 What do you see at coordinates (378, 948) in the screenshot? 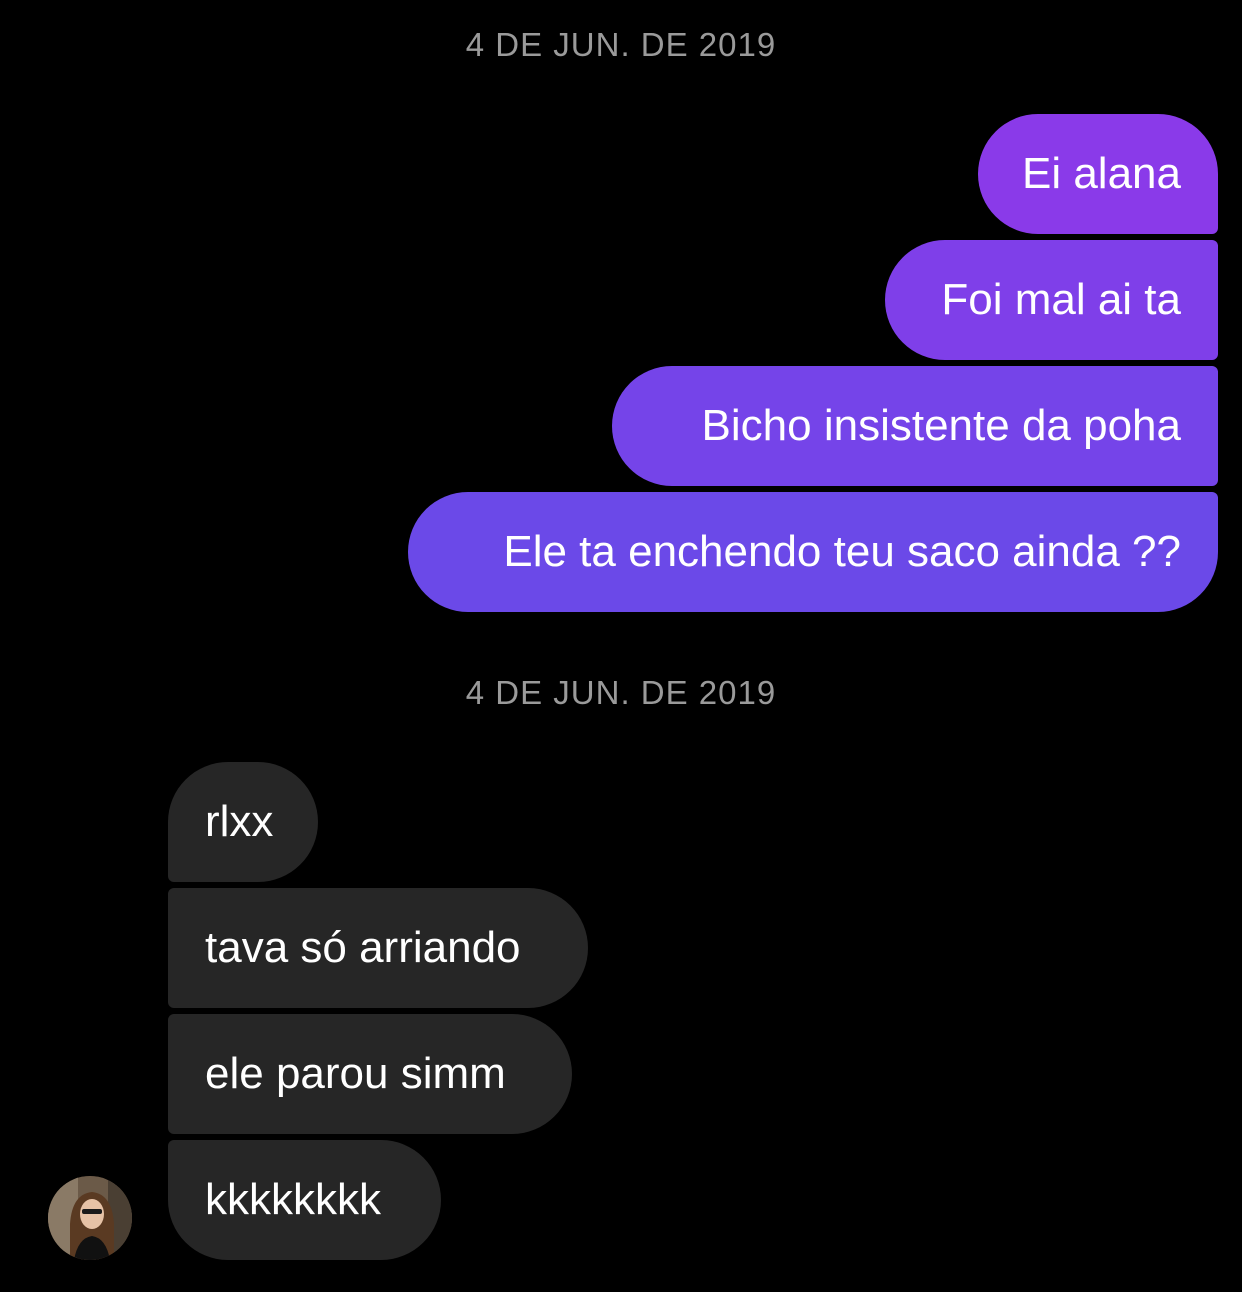
I see `received-message-bubble: tava só arriando` at bounding box center [378, 948].